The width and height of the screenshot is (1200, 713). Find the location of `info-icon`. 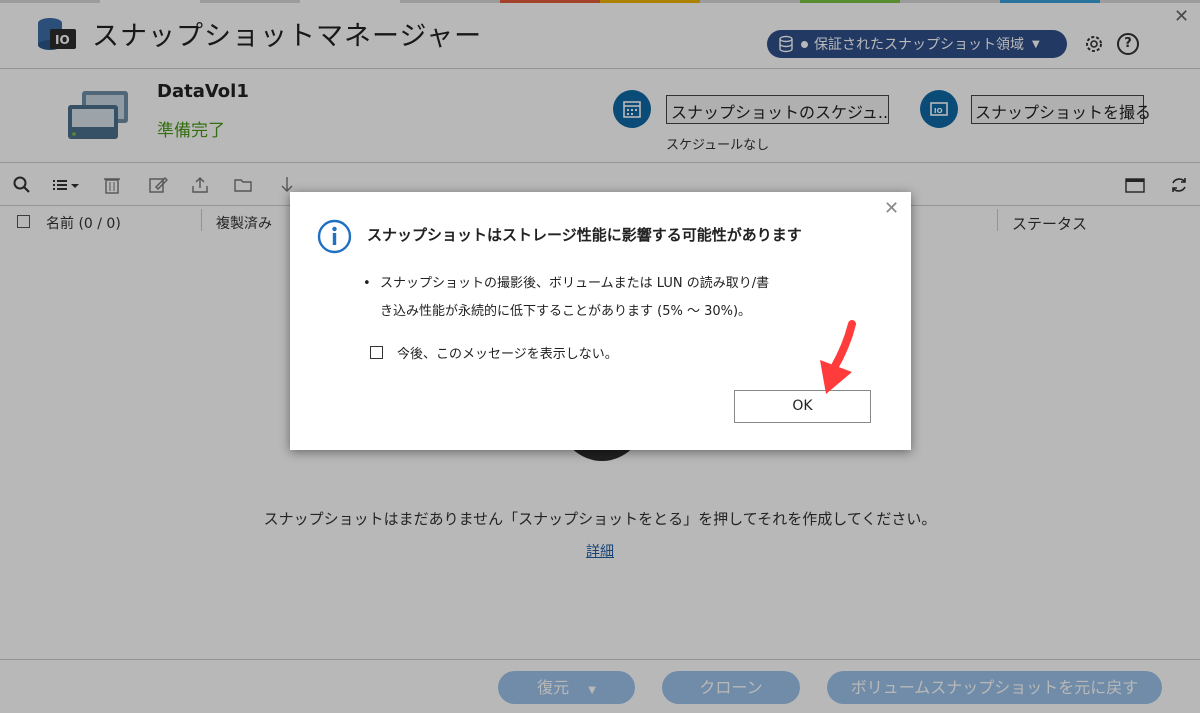

info-icon is located at coordinates (334, 236).